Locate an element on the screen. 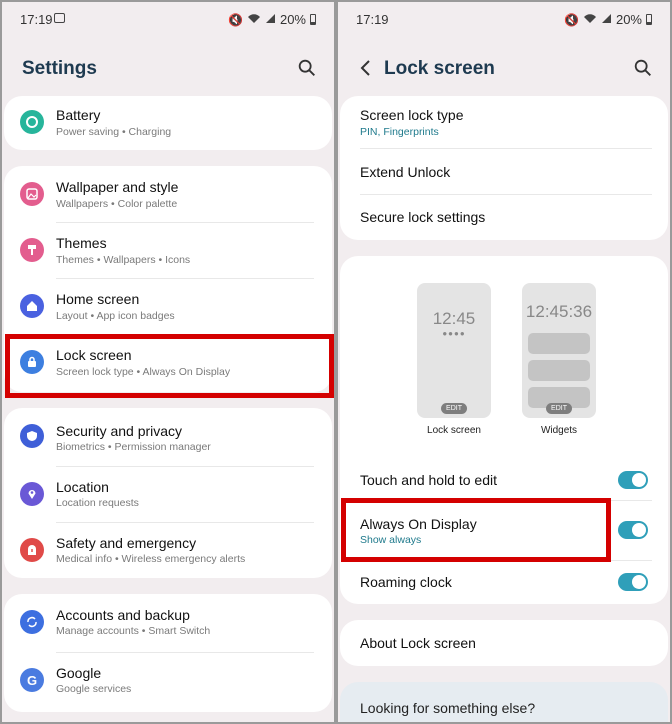 This screenshot has height=724, width=672. preview-clock: 12:45:36 is located at coordinates (559, 311).